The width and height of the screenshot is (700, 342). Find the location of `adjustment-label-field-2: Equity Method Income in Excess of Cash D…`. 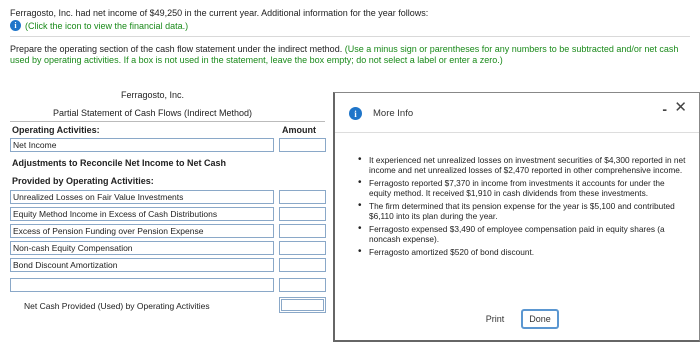

adjustment-label-field-2: Equity Method Income in Excess of Cash D… is located at coordinates (142, 214).